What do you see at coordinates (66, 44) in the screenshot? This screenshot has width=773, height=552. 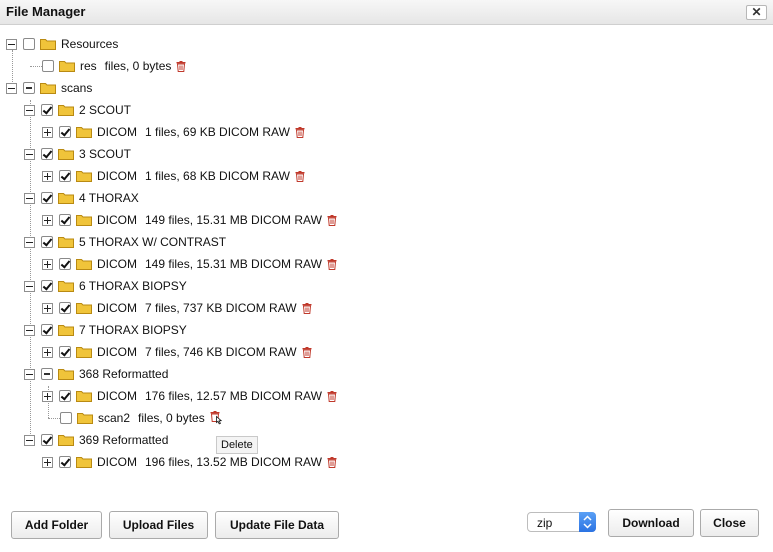 I see `tree-node-resources: Resources` at bounding box center [66, 44].